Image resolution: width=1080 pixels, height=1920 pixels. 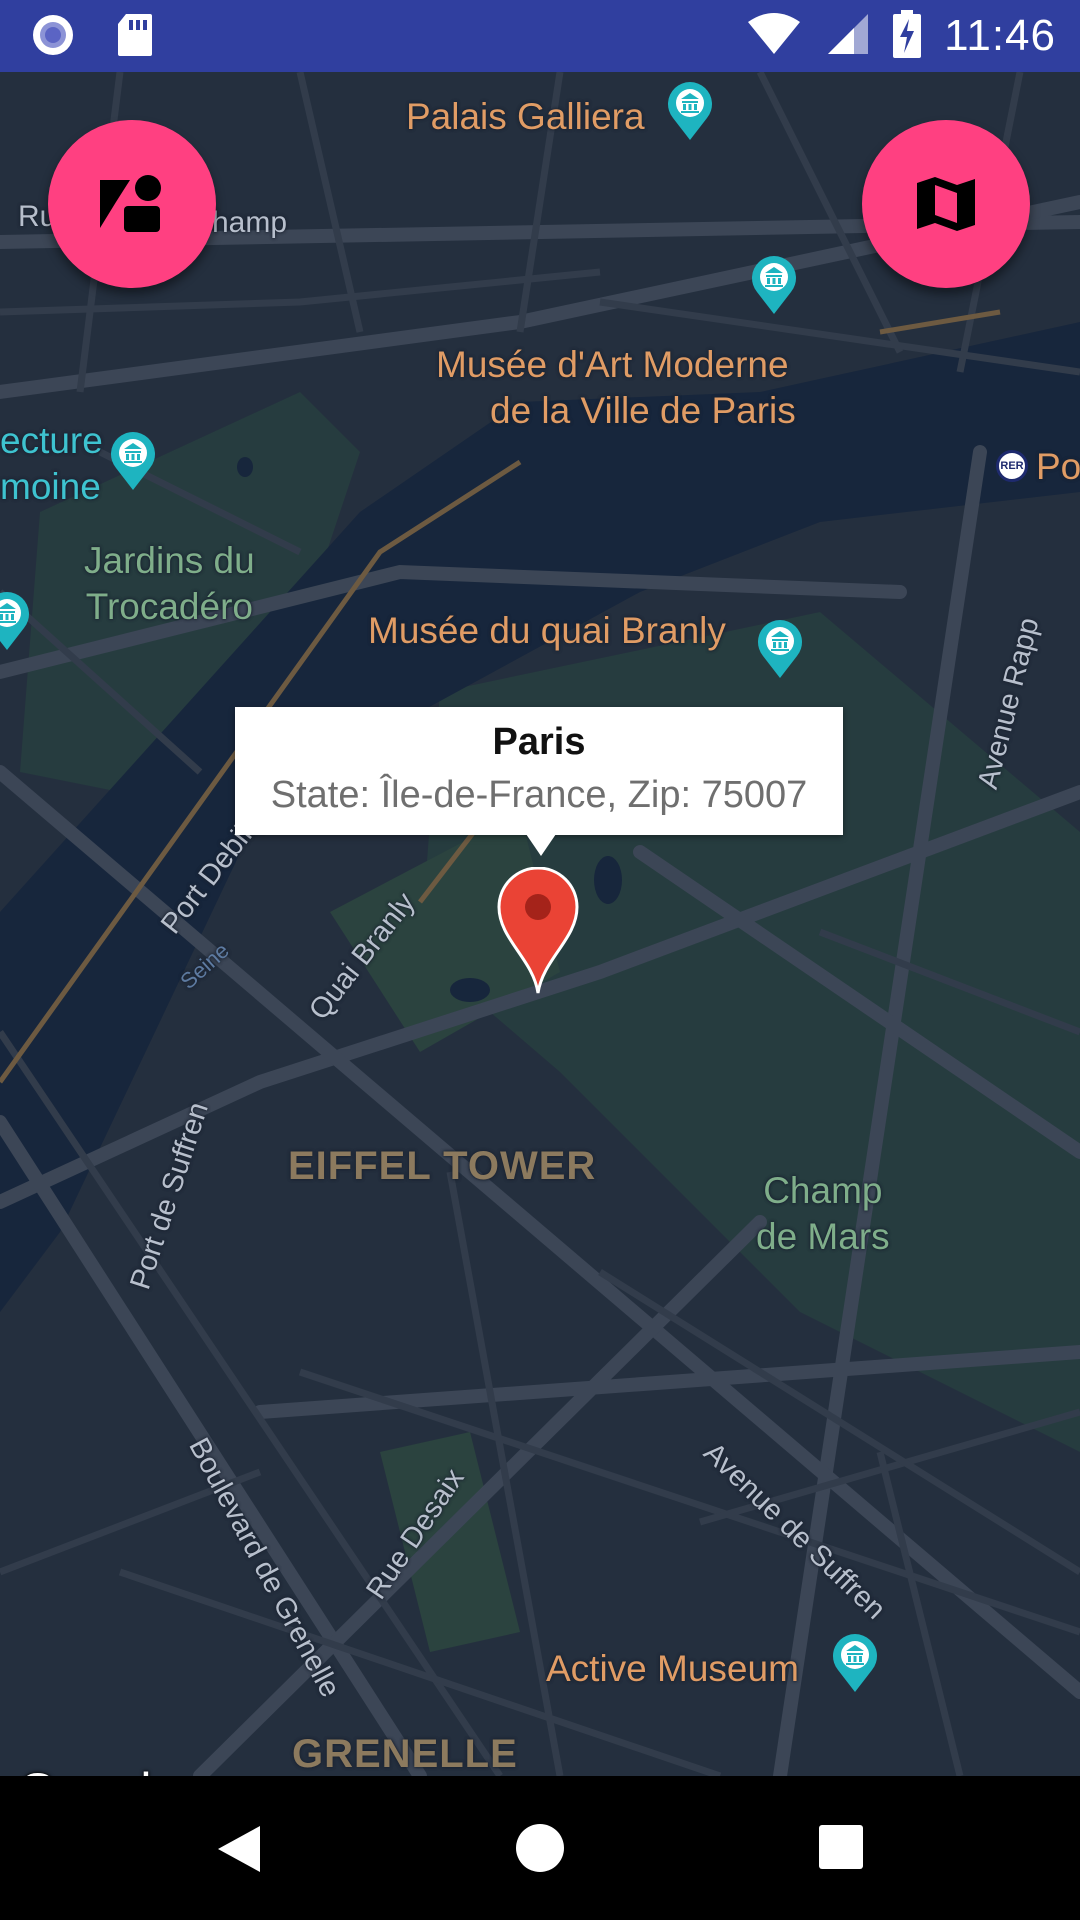 I want to click on poi-label-cite-architecture: ecture, so click(x=51, y=441).